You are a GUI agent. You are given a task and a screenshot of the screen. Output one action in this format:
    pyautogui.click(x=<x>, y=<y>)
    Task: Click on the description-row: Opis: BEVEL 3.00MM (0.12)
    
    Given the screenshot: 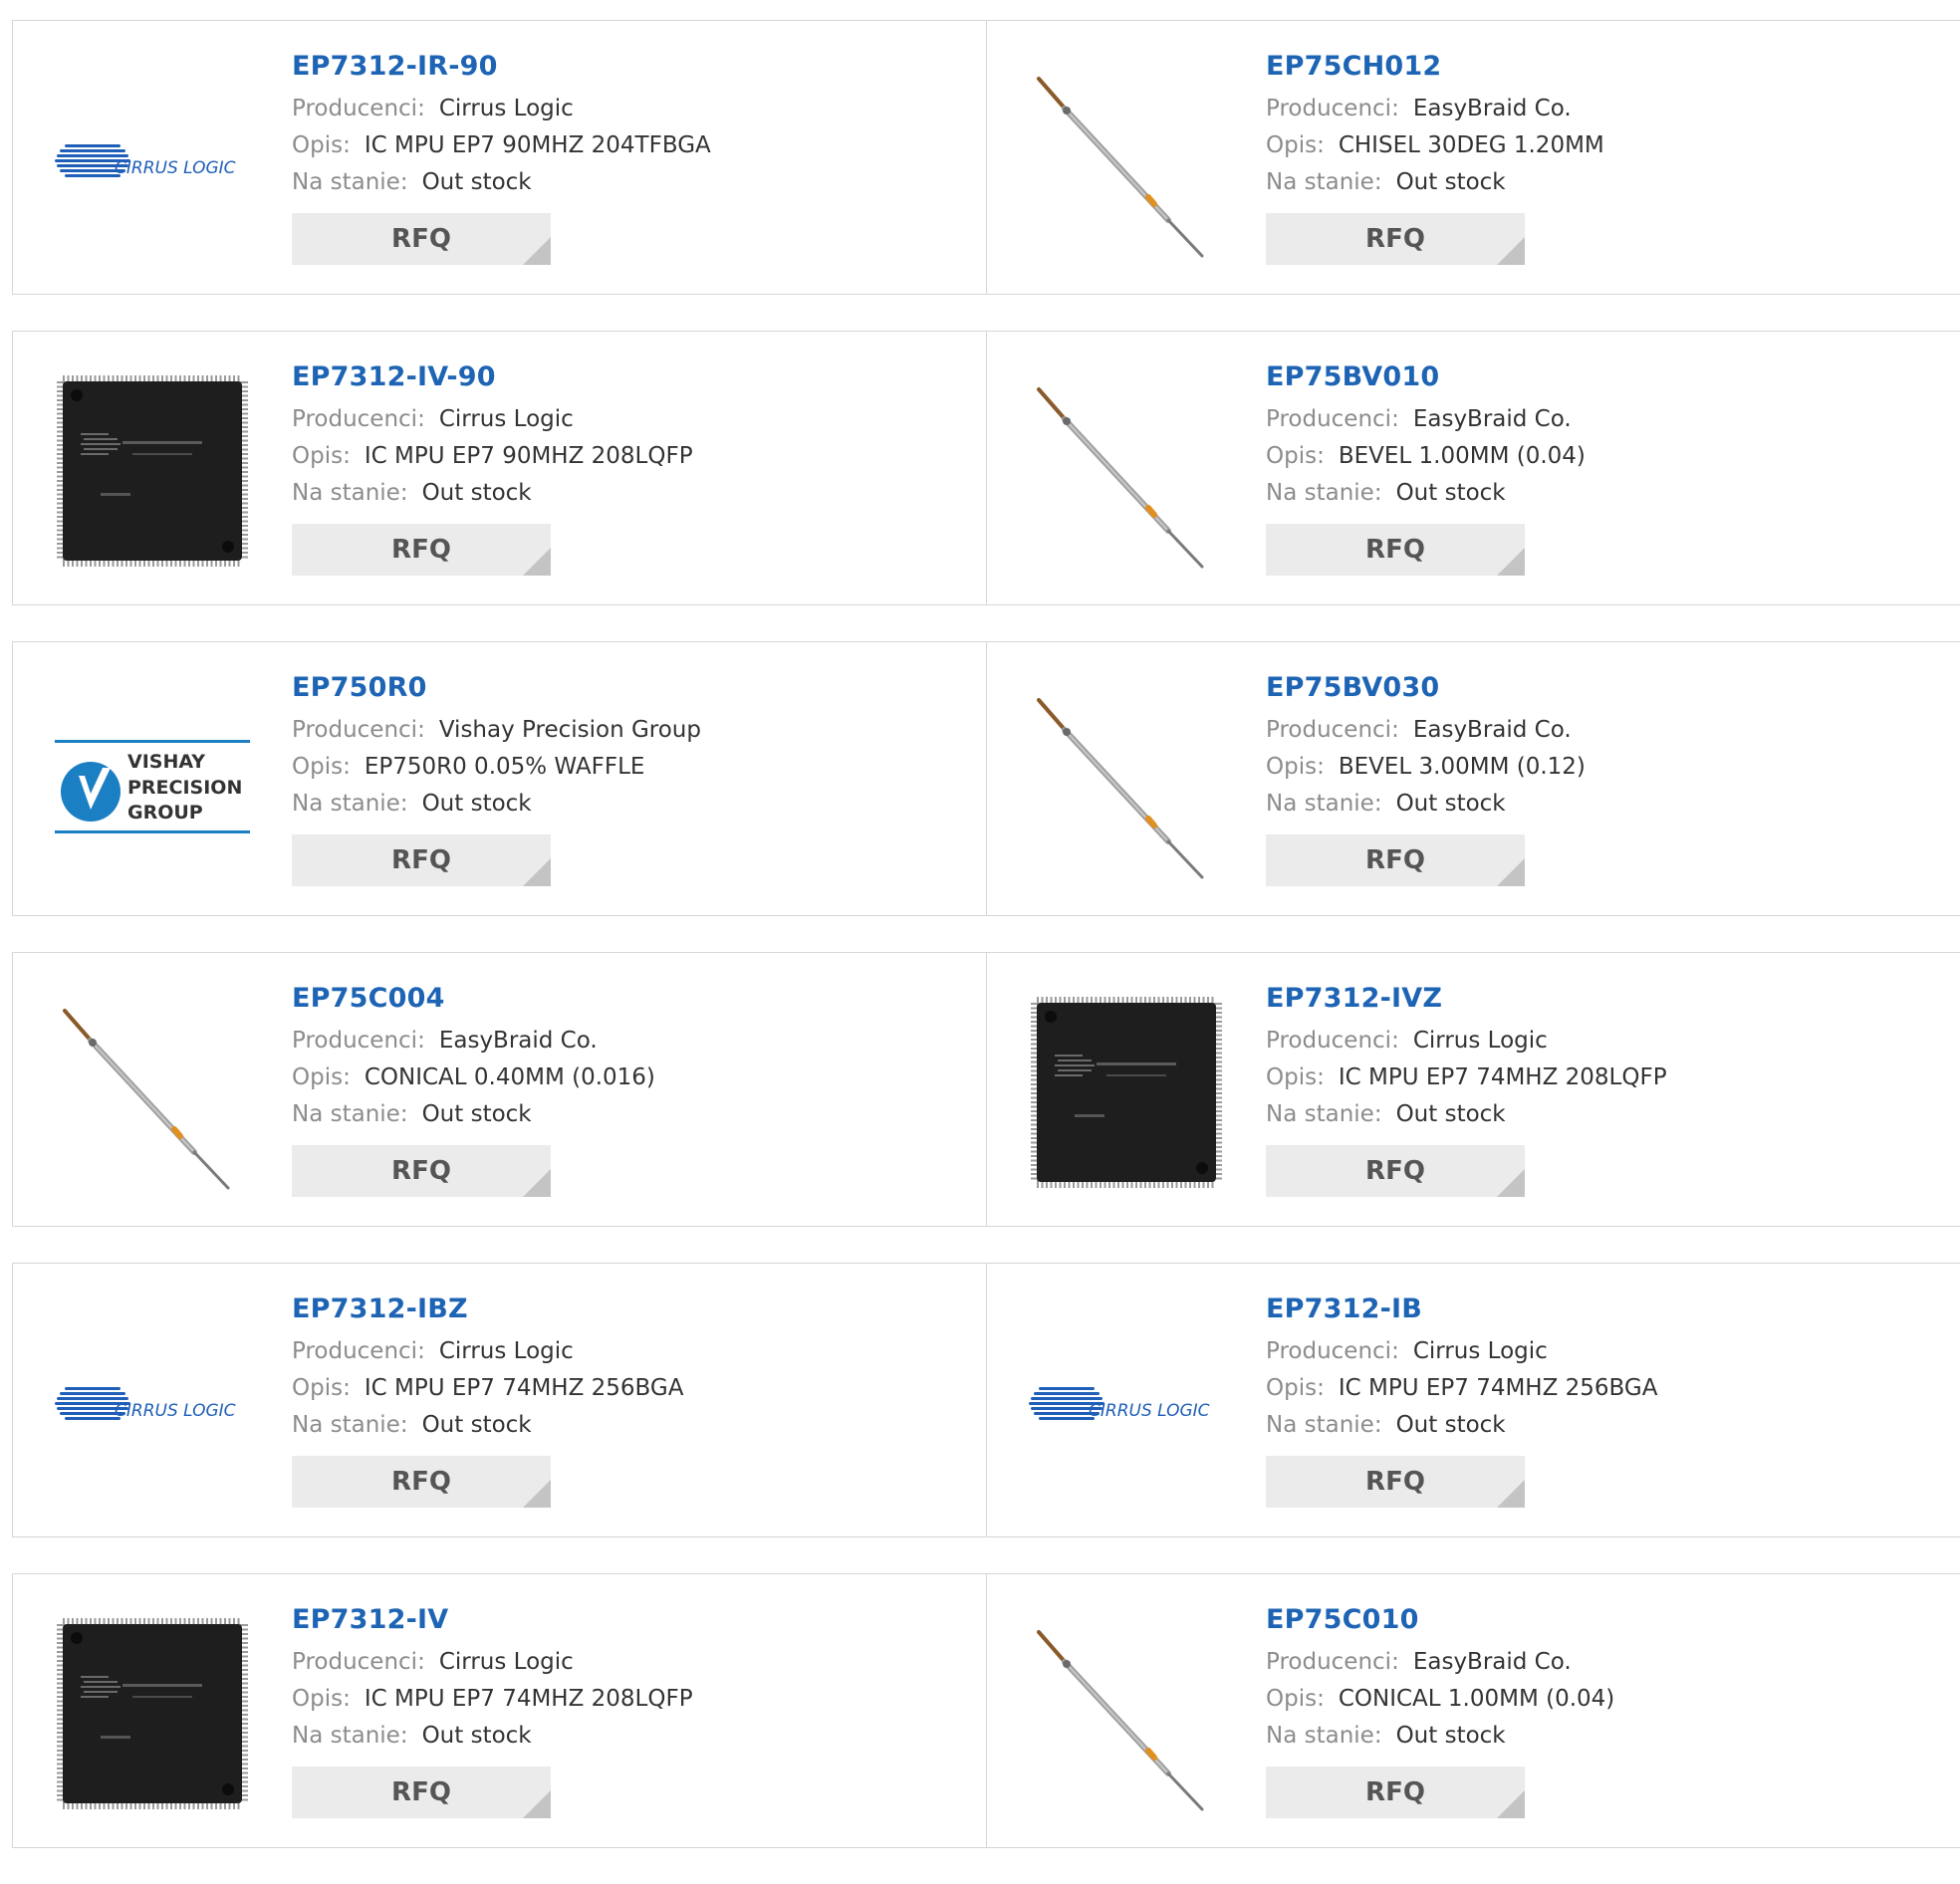 What is the action you would take?
    pyautogui.click(x=1426, y=767)
    